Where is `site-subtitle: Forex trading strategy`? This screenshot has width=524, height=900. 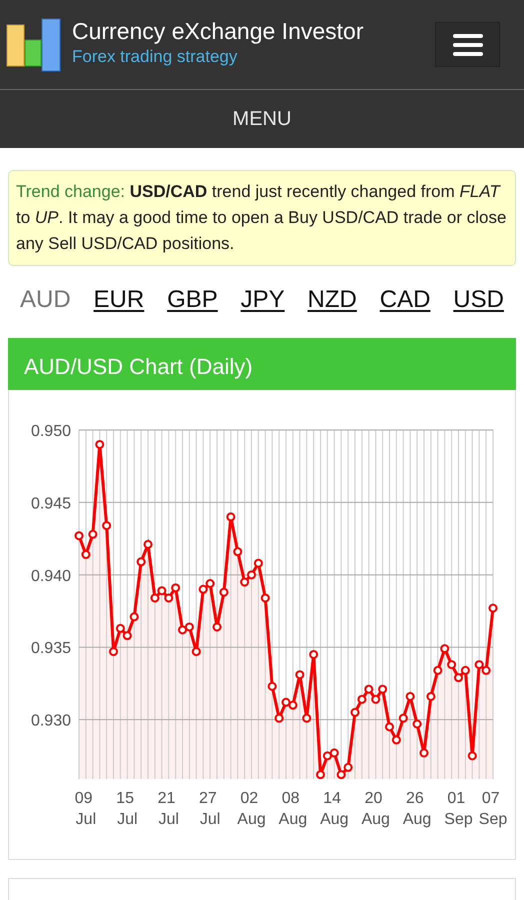
site-subtitle: Forex trading strategy is located at coordinates (155, 57).